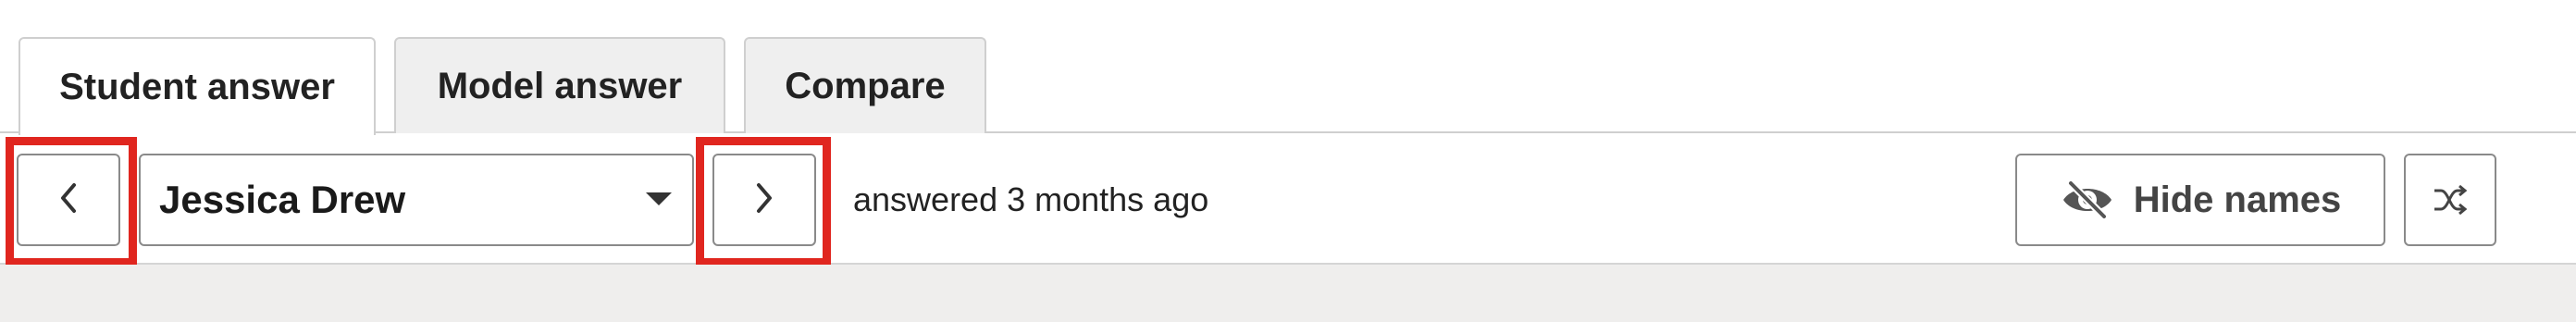 This screenshot has height=322, width=2576. Describe the element at coordinates (1031, 199) in the screenshot. I see `answered-timestamp: answered 3 months ago` at that location.